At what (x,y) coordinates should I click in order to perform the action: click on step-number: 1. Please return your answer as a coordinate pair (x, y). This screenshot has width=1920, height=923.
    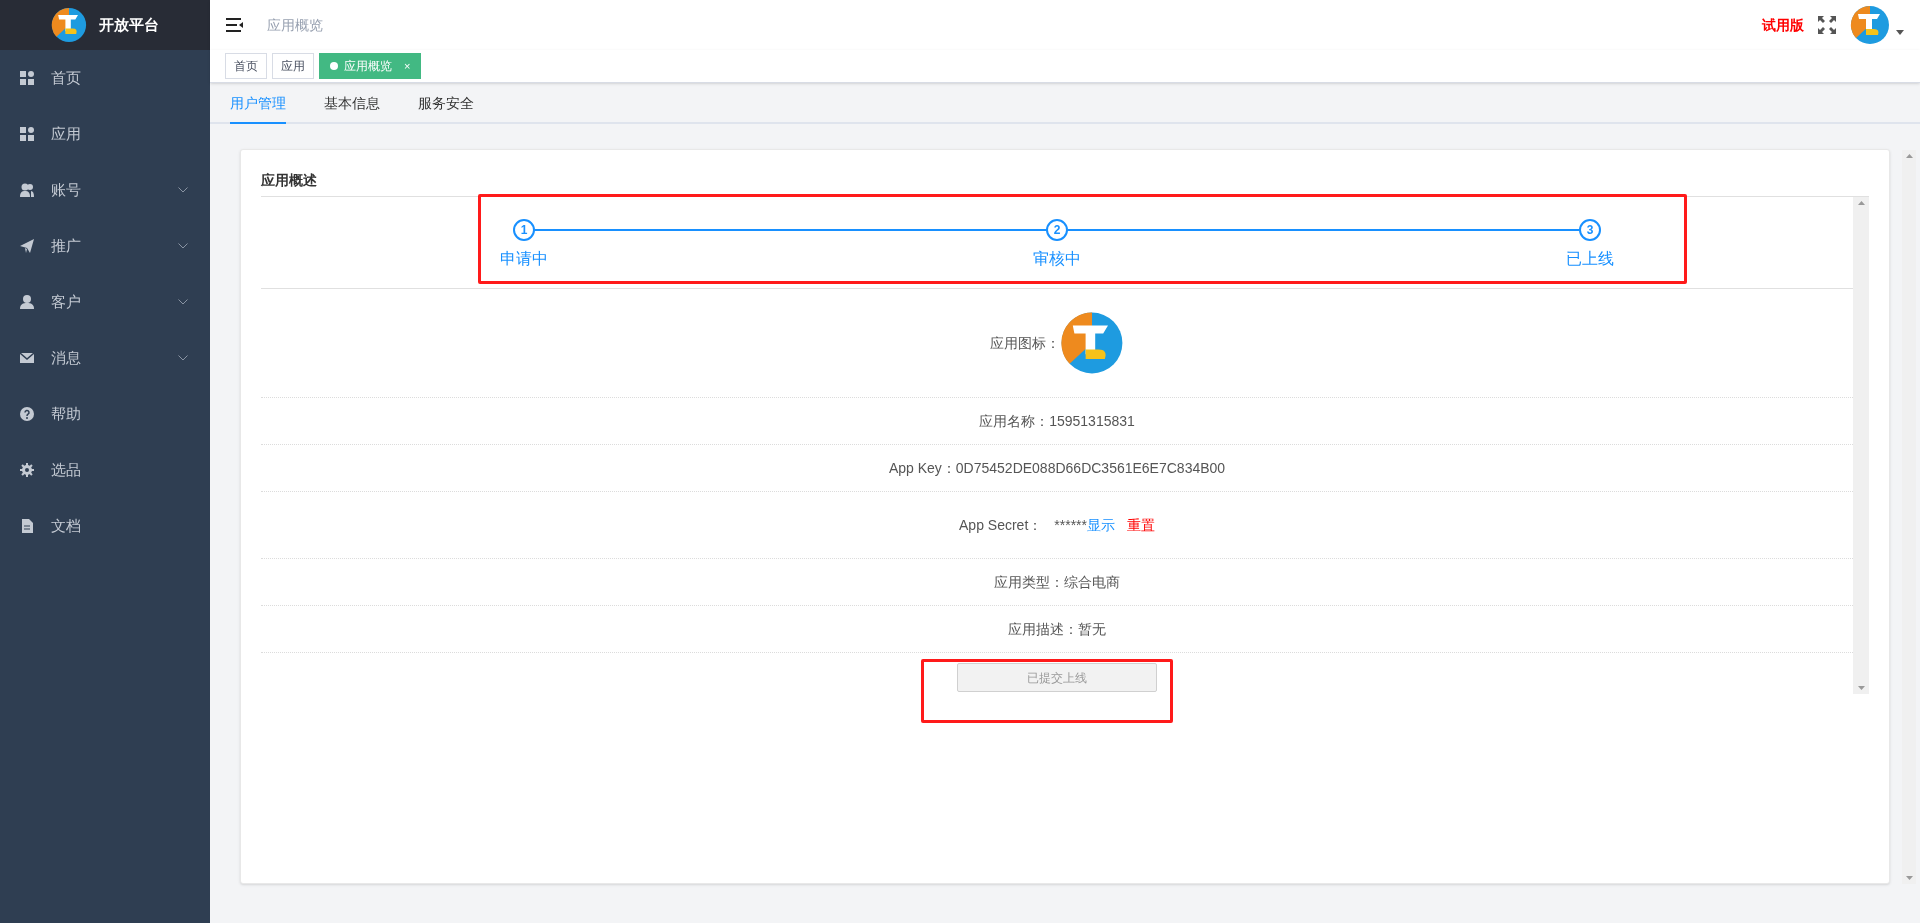
    Looking at the image, I should click on (524, 230).